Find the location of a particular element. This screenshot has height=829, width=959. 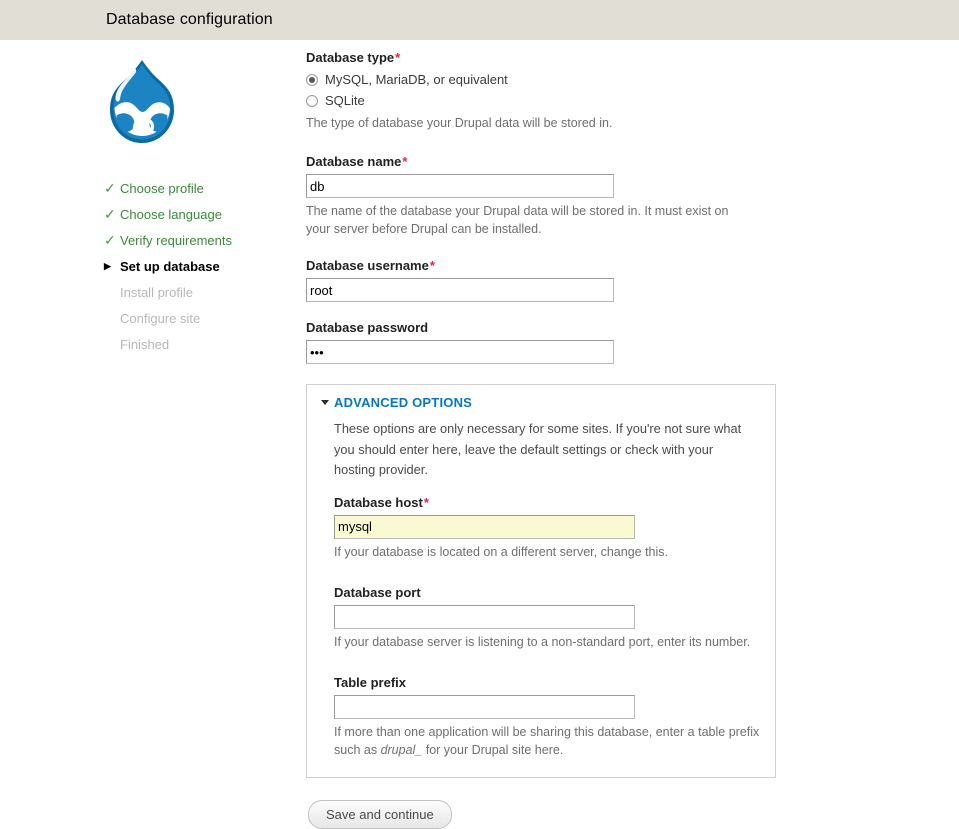

sidebar-item-label: Verify requirements is located at coordinates (176, 240).